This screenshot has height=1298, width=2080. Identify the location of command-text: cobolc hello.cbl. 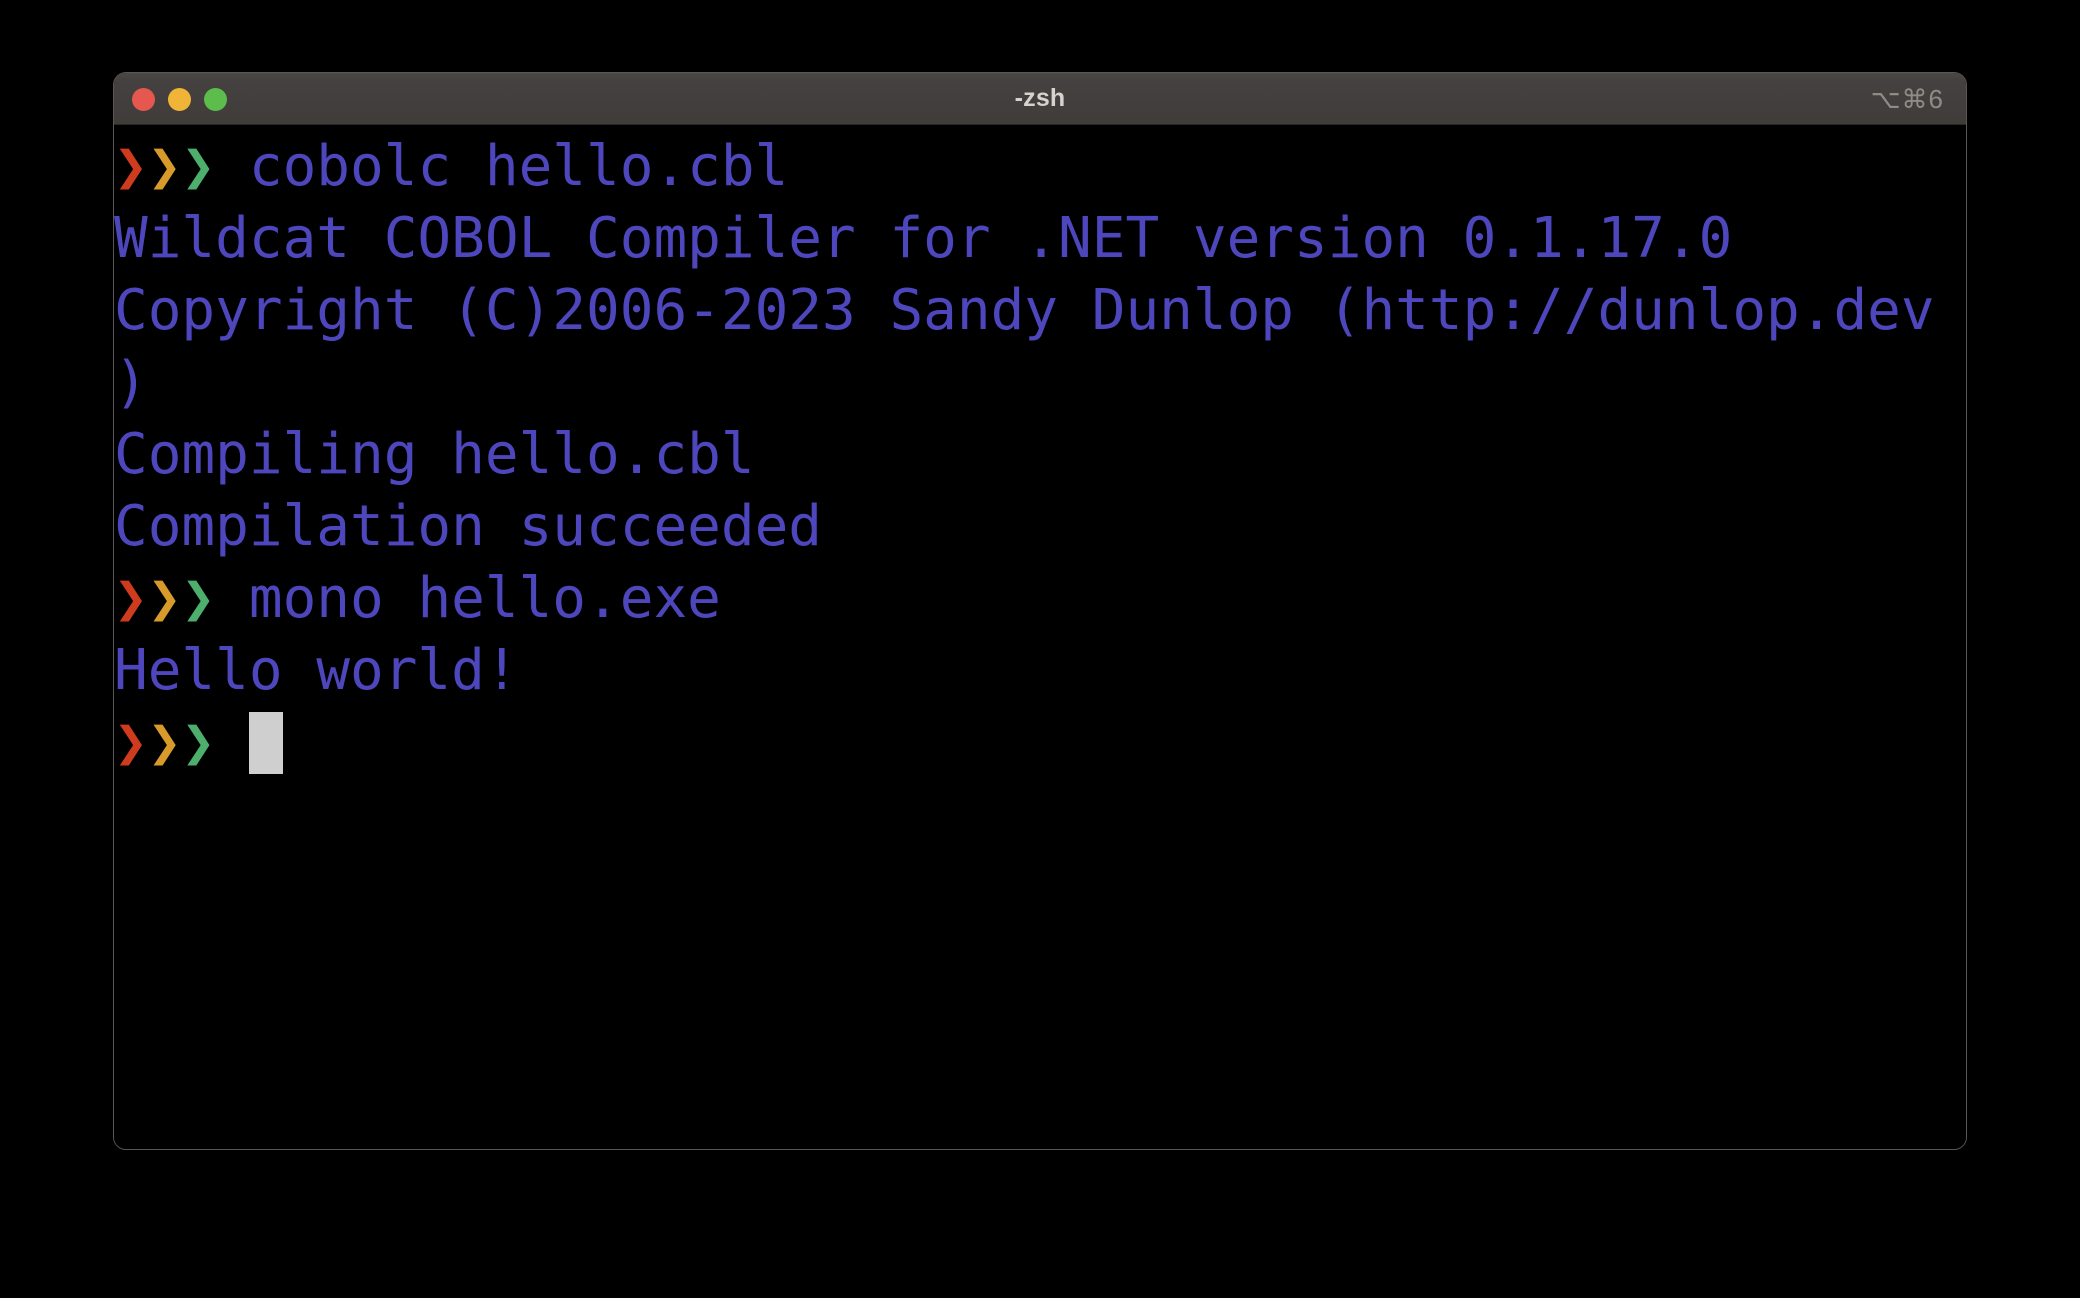
(502, 166).